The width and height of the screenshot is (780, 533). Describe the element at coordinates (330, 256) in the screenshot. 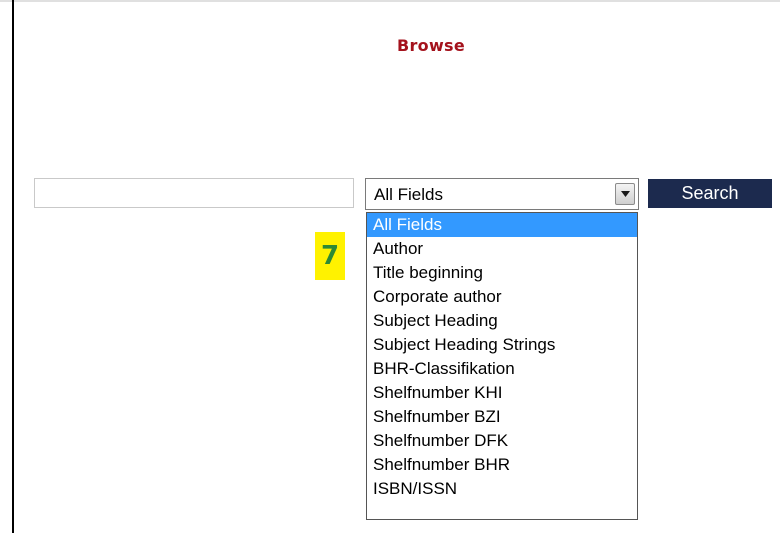

I see `step-number-badge: 7` at that location.